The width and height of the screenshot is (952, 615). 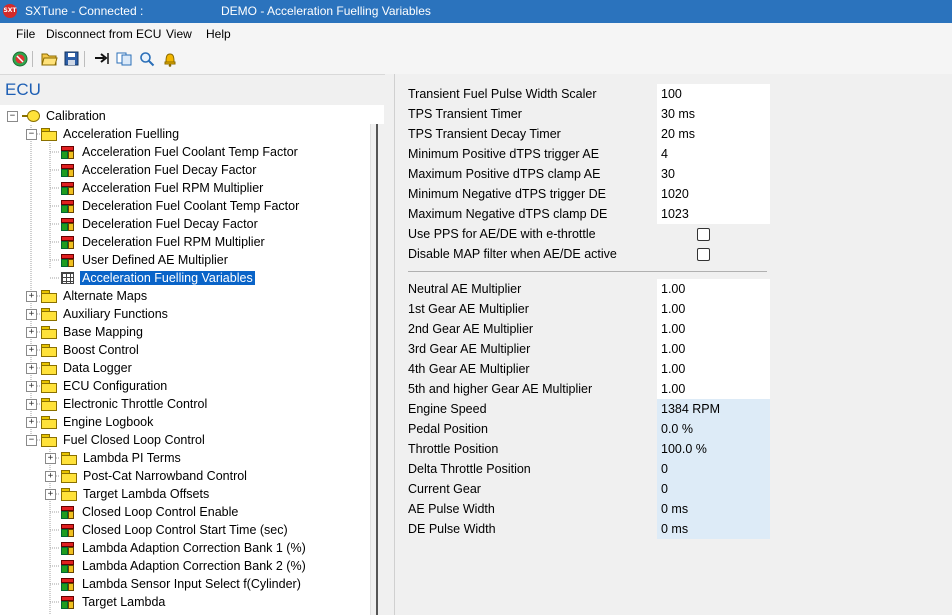 I want to click on calibration-icon, so click(x=31, y=116).